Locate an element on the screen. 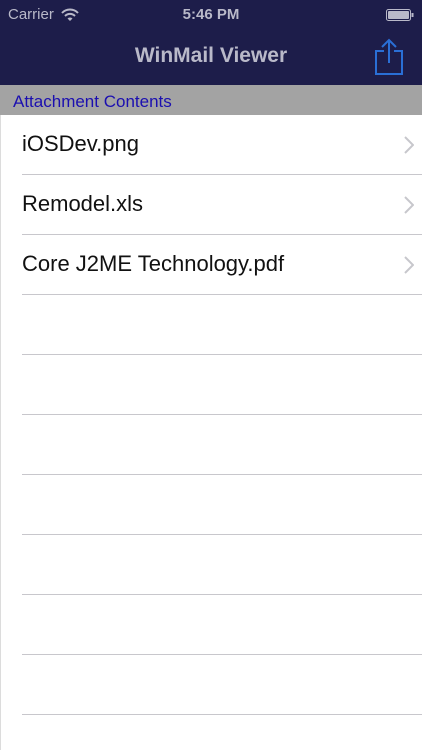 The width and height of the screenshot is (422, 750). section-header: Attachment Contents is located at coordinates (211, 100).